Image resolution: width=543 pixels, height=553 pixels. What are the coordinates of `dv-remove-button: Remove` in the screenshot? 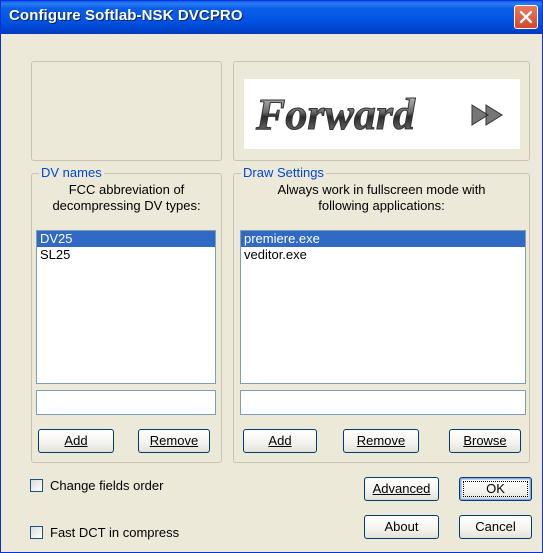 It's located at (174, 441).